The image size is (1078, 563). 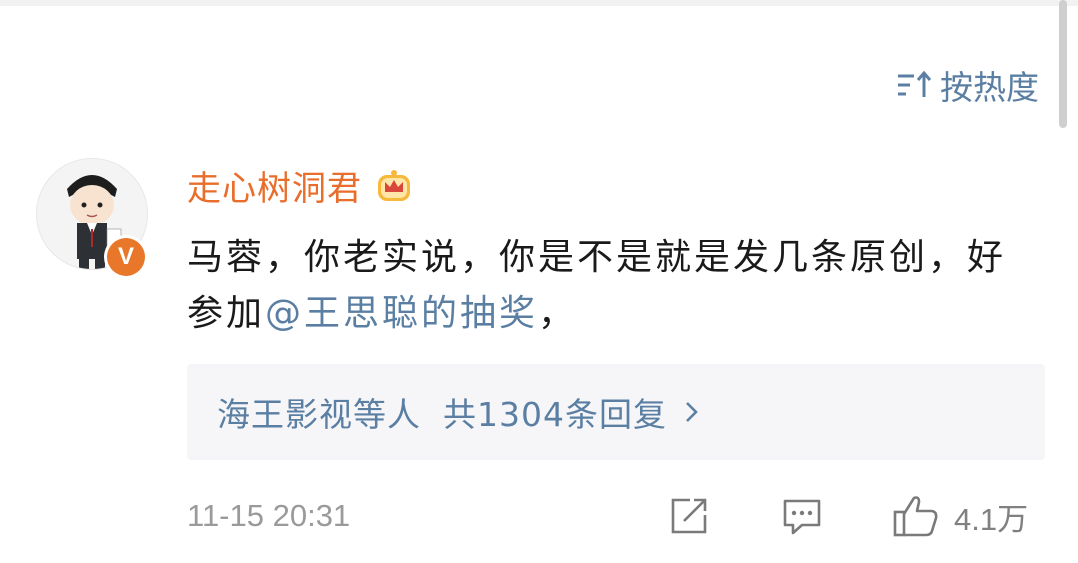 What do you see at coordinates (401, 313) in the screenshot?
I see `mention-link: @王思聪的抽奖` at bounding box center [401, 313].